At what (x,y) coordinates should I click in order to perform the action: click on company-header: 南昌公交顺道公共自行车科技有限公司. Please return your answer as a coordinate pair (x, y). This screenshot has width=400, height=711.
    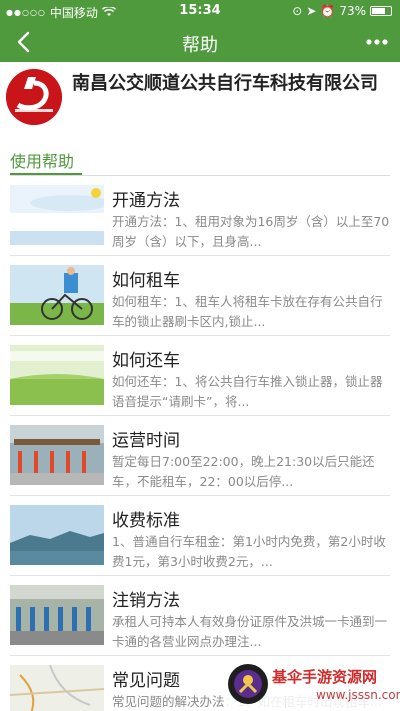
    Looking at the image, I should click on (200, 93).